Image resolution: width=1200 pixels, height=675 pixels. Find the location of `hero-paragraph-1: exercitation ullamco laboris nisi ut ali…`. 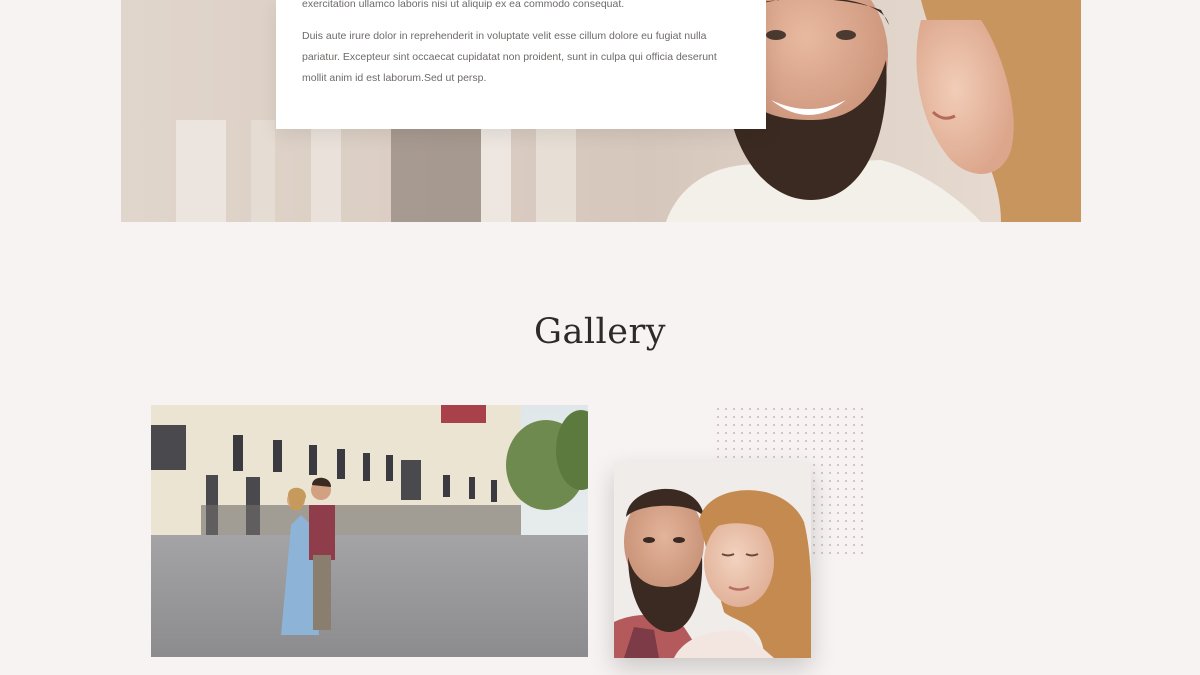

hero-paragraph-1: exercitation ullamco laboris nisi ut ali… is located at coordinates (463, 5).